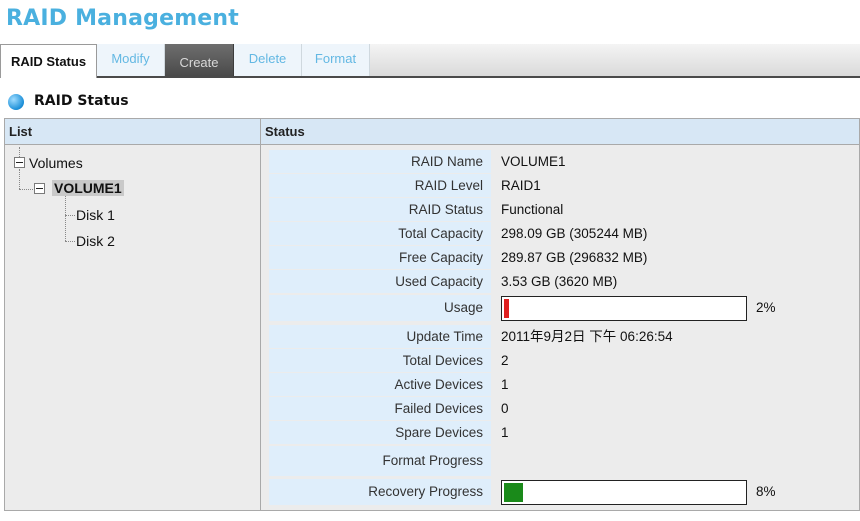 The image size is (860, 521). Describe the element at coordinates (199, 60) in the screenshot. I see `tab-create: Create` at that location.